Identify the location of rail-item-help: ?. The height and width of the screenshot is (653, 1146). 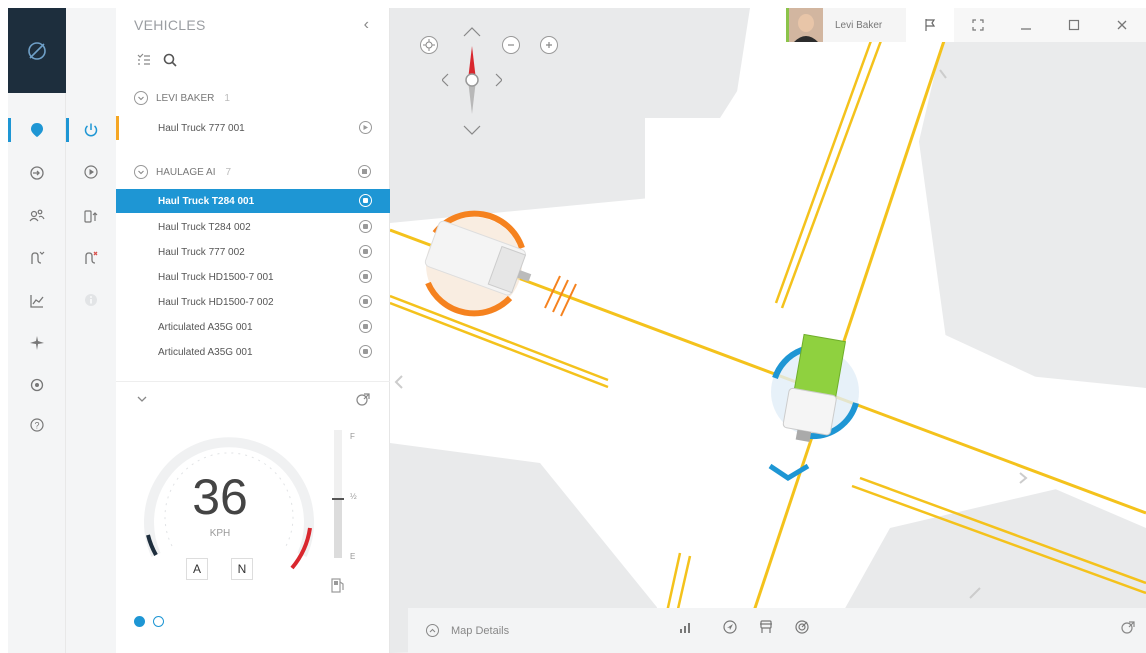
(37, 425).